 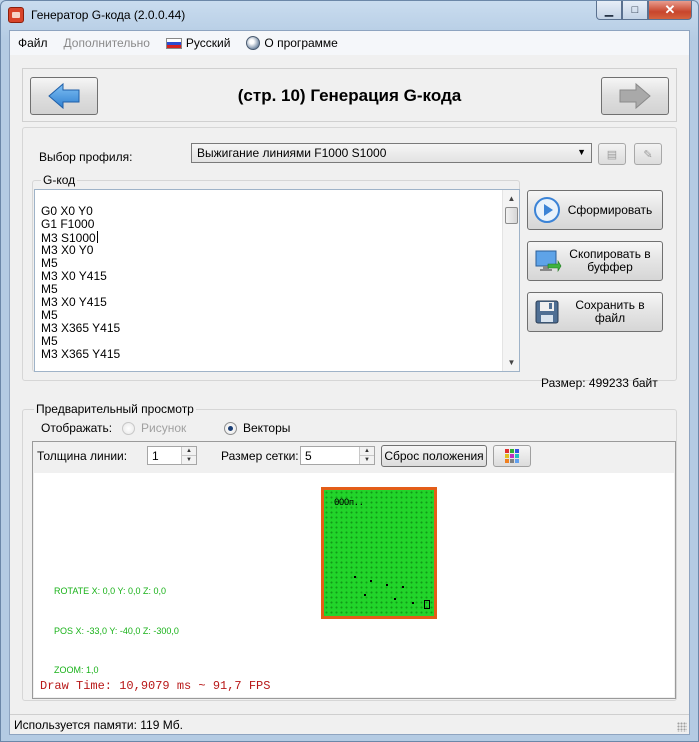 I want to click on profile-selected-value: Выжигание линиями F1000 S1000, so click(x=292, y=153).